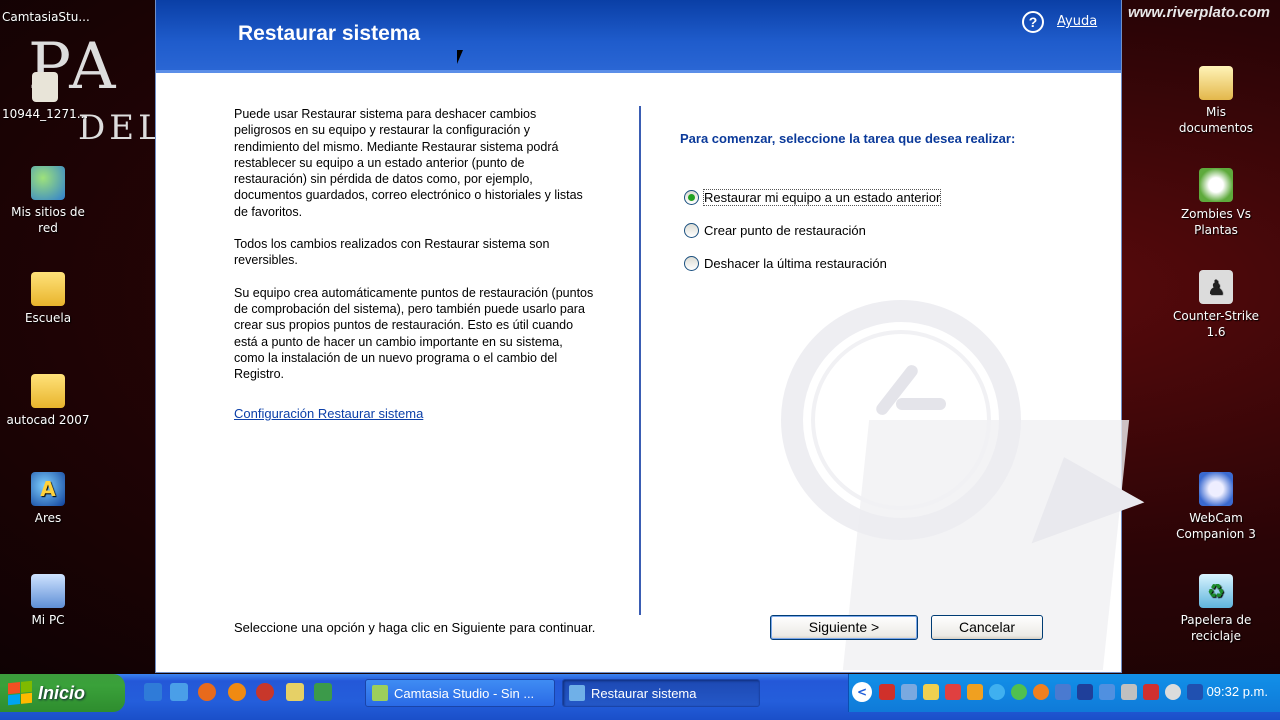 This screenshot has width=1280, height=720. What do you see at coordinates (921, 404) in the screenshot?
I see `watermark-clock-hand` at bounding box center [921, 404].